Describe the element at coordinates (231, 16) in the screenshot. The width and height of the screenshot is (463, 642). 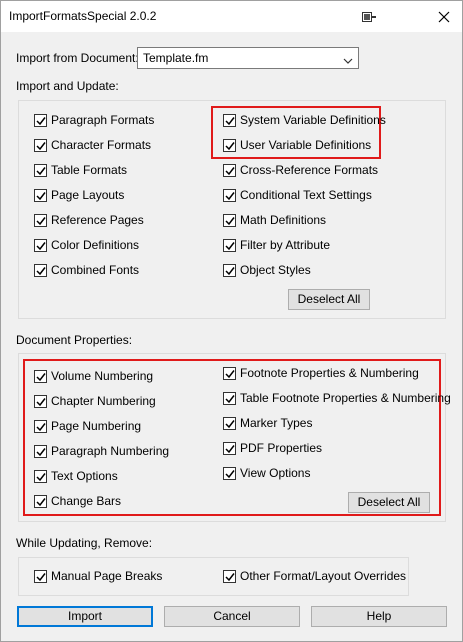
I see `title-bar: ImportFormatsSpecial 2.0.2` at that location.